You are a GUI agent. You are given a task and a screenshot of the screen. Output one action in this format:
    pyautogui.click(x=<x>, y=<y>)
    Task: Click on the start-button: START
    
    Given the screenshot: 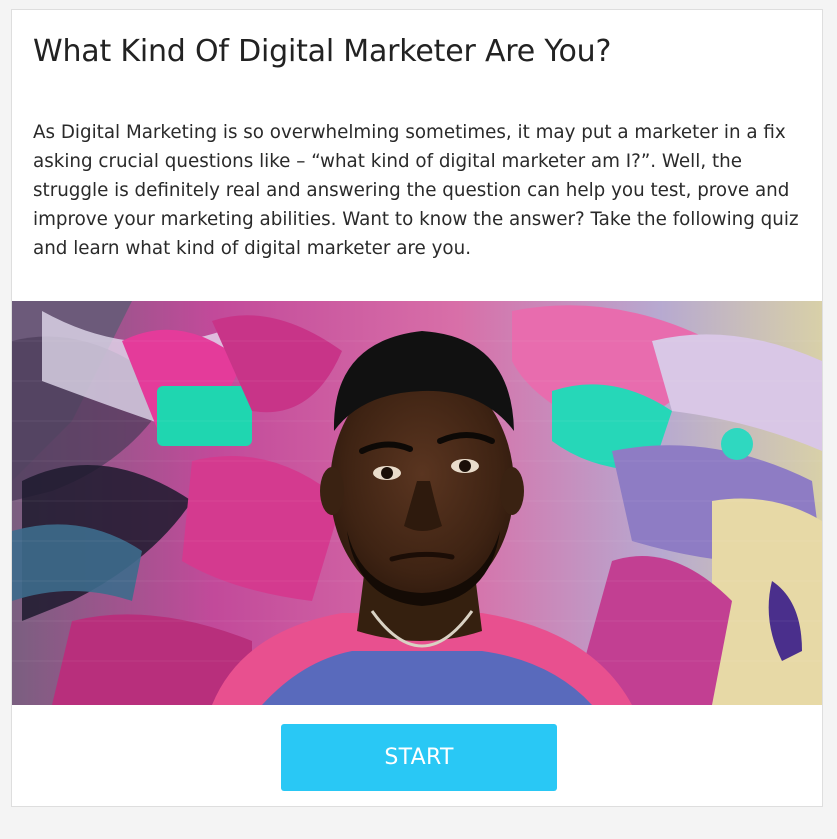 What is the action you would take?
    pyautogui.click(x=419, y=757)
    